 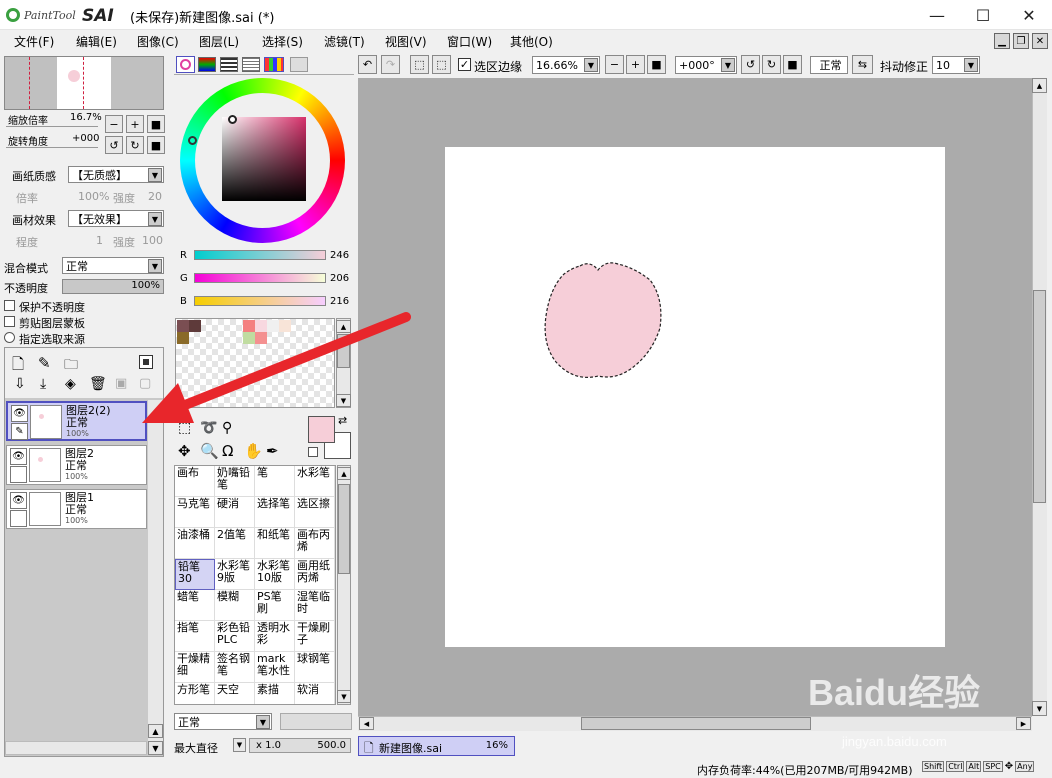 I want to click on new-folder-icon: 🗀, so click(x=71, y=366).